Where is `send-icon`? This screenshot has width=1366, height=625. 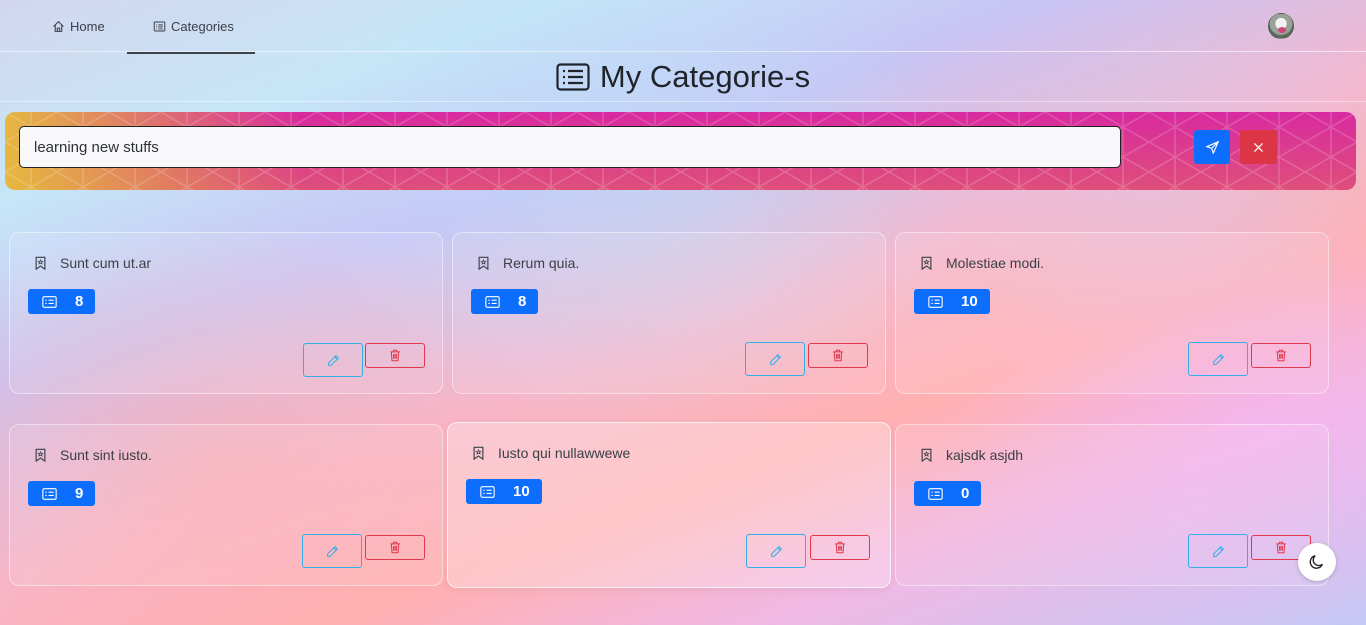 send-icon is located at coordinates (1212, 147).